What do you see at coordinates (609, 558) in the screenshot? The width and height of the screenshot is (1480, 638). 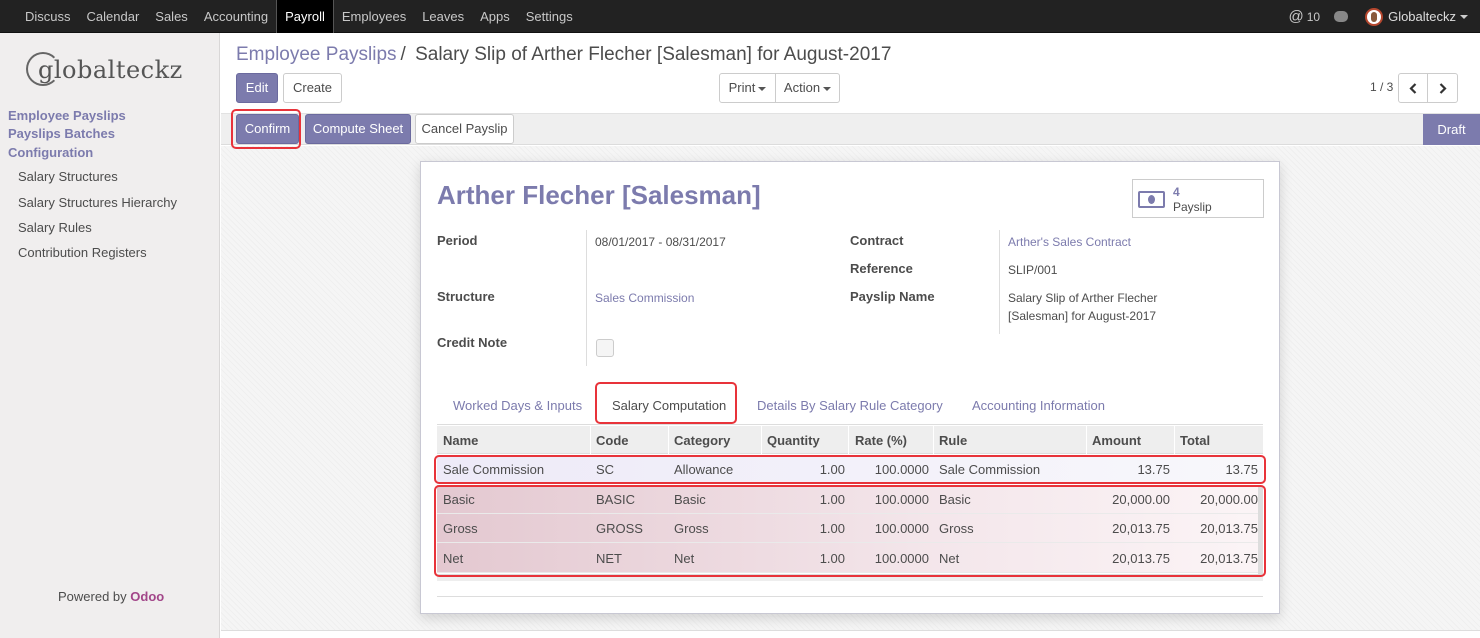 I see `cell-code: NET` at bounding box center [609, 558].